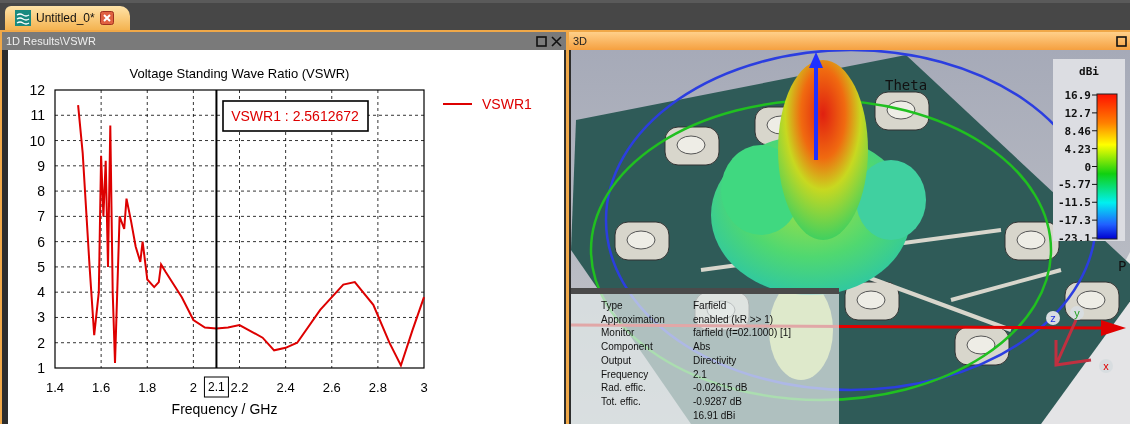 The height and width of the screenshot is (424, 1130). Describe the element at coordinates (457, 104) in the screenshot. I see `legend-line` at that location.